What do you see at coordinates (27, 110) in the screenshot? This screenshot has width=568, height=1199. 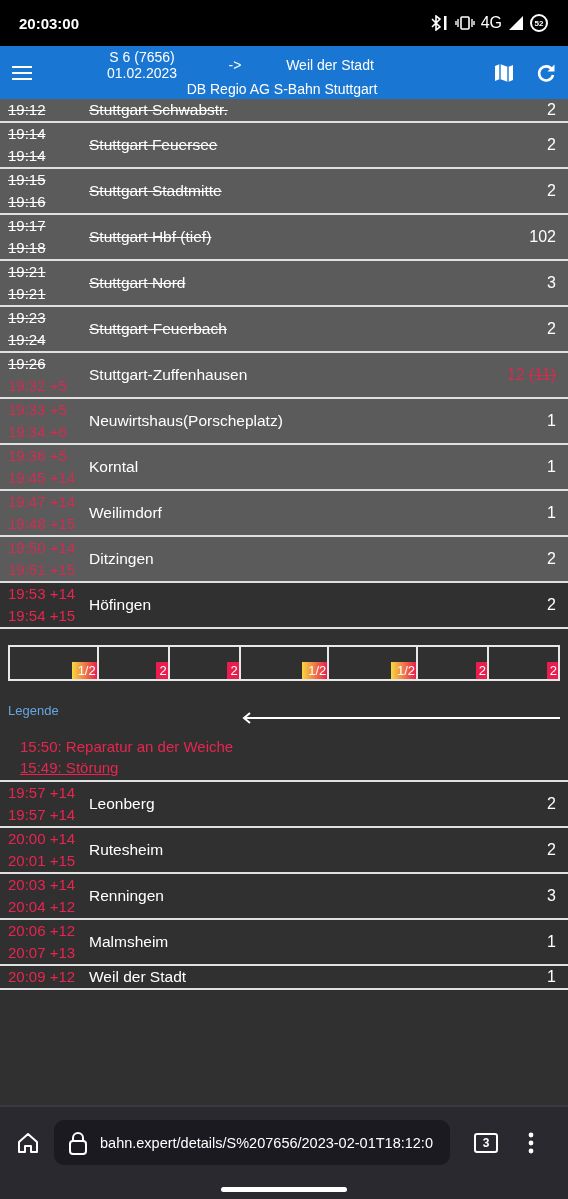 I see `stop-time: 19:12` at bounding box center [27, 110].